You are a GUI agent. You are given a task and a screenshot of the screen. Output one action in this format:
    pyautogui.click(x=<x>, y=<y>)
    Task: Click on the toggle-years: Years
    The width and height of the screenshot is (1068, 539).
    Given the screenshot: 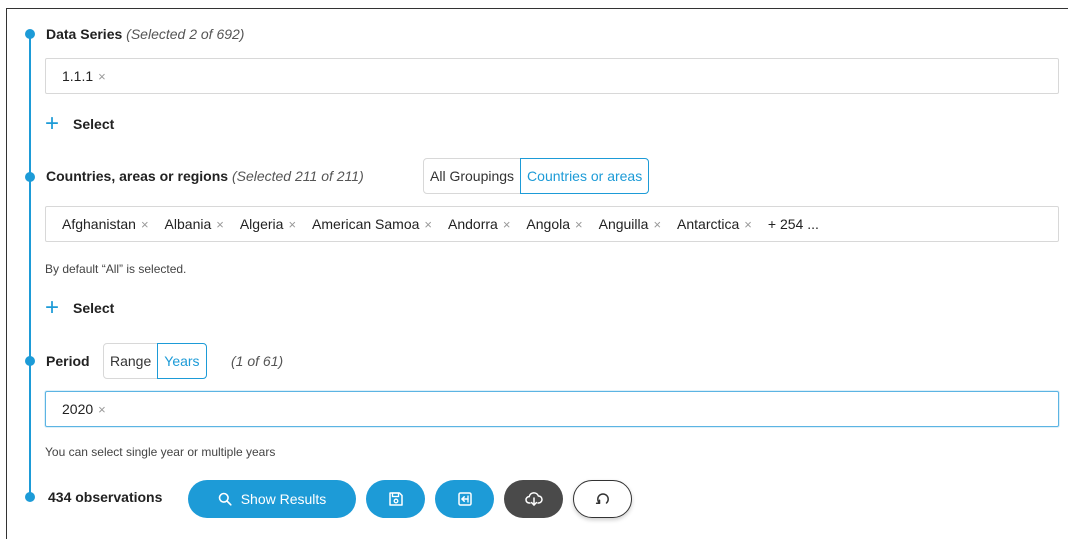 What is the action you would take?
    pyautogui.click(x=182, y=361)
    